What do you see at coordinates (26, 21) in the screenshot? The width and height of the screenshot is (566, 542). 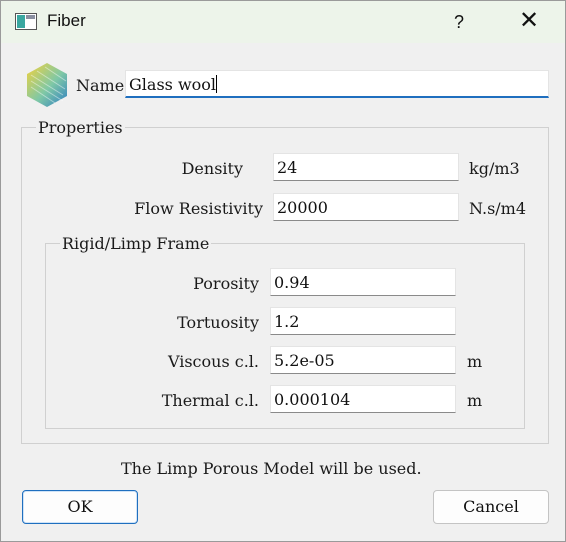 I see `window-icon` at bounding box center [26, 21].